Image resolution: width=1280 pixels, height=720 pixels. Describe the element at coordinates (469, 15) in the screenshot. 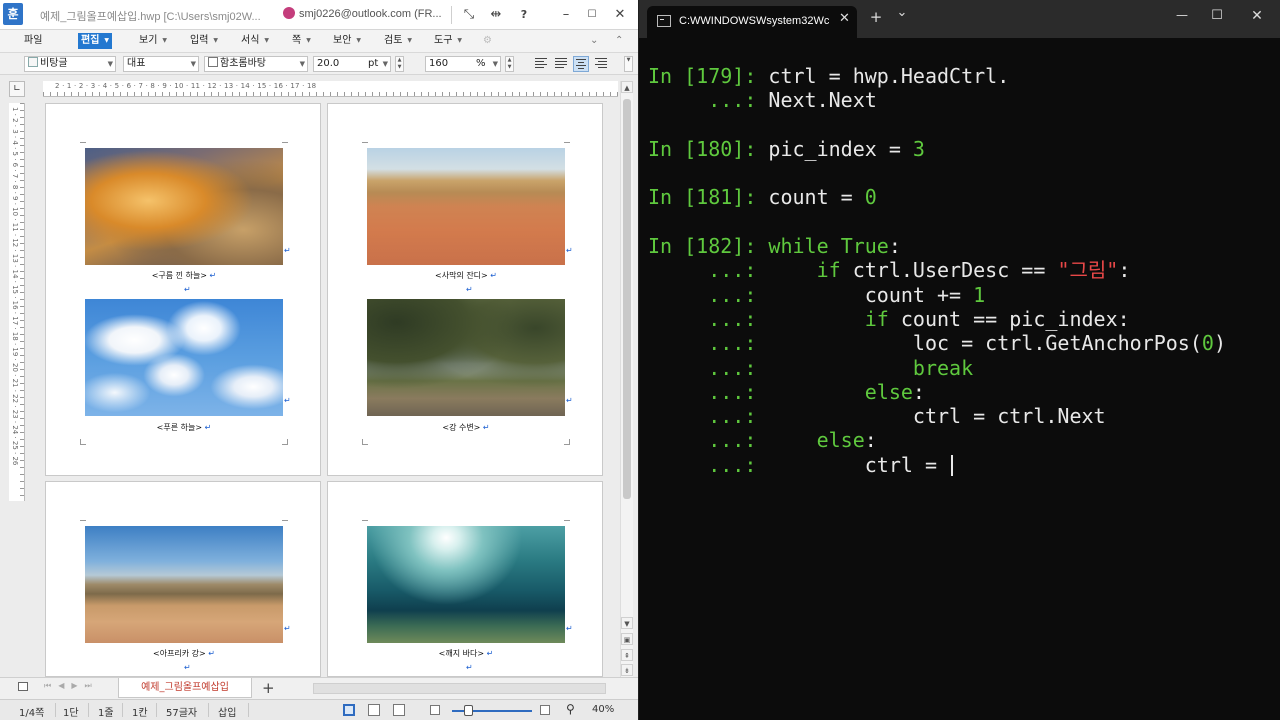

I see `collapse-icon: ⤡` at that location.